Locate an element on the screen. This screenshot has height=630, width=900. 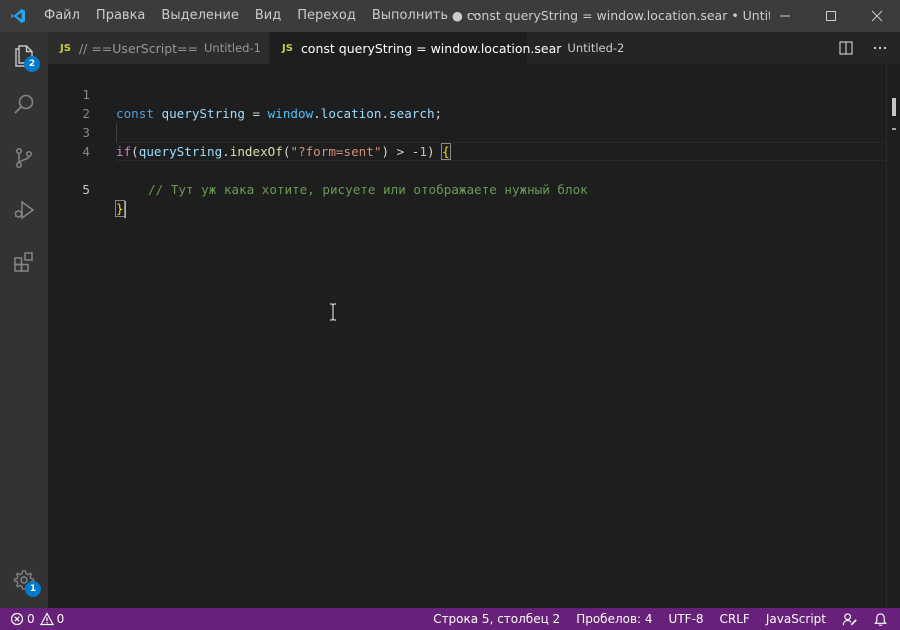
search-button is located at coordinates (24, 104).